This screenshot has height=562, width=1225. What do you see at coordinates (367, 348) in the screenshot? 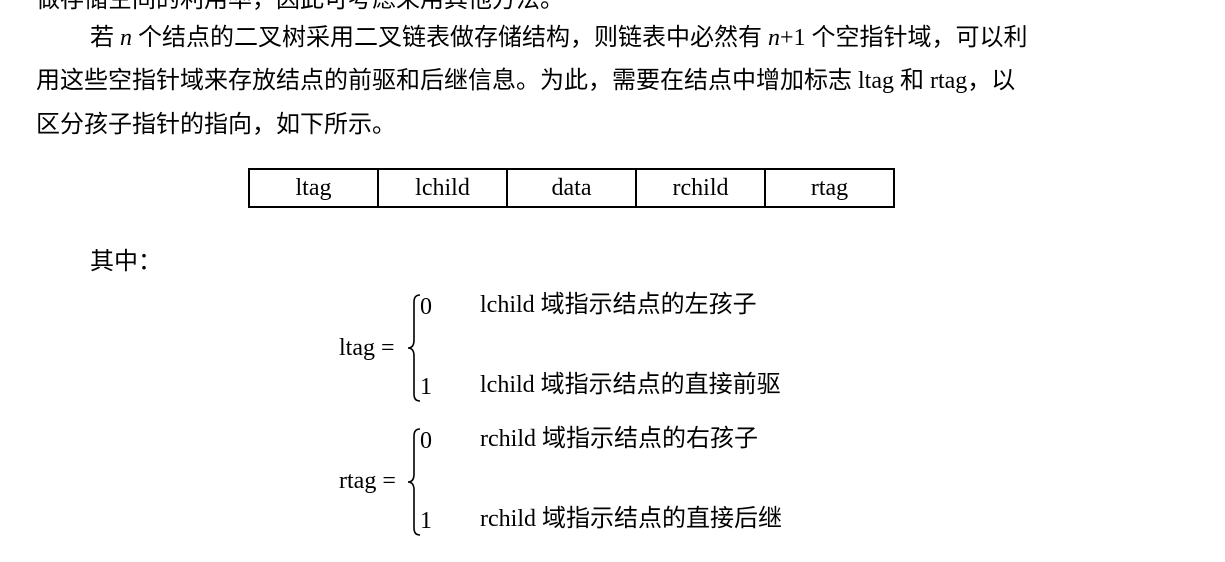
I see `ltag-definition-name: ltag =` at bounding box center [367, 348].